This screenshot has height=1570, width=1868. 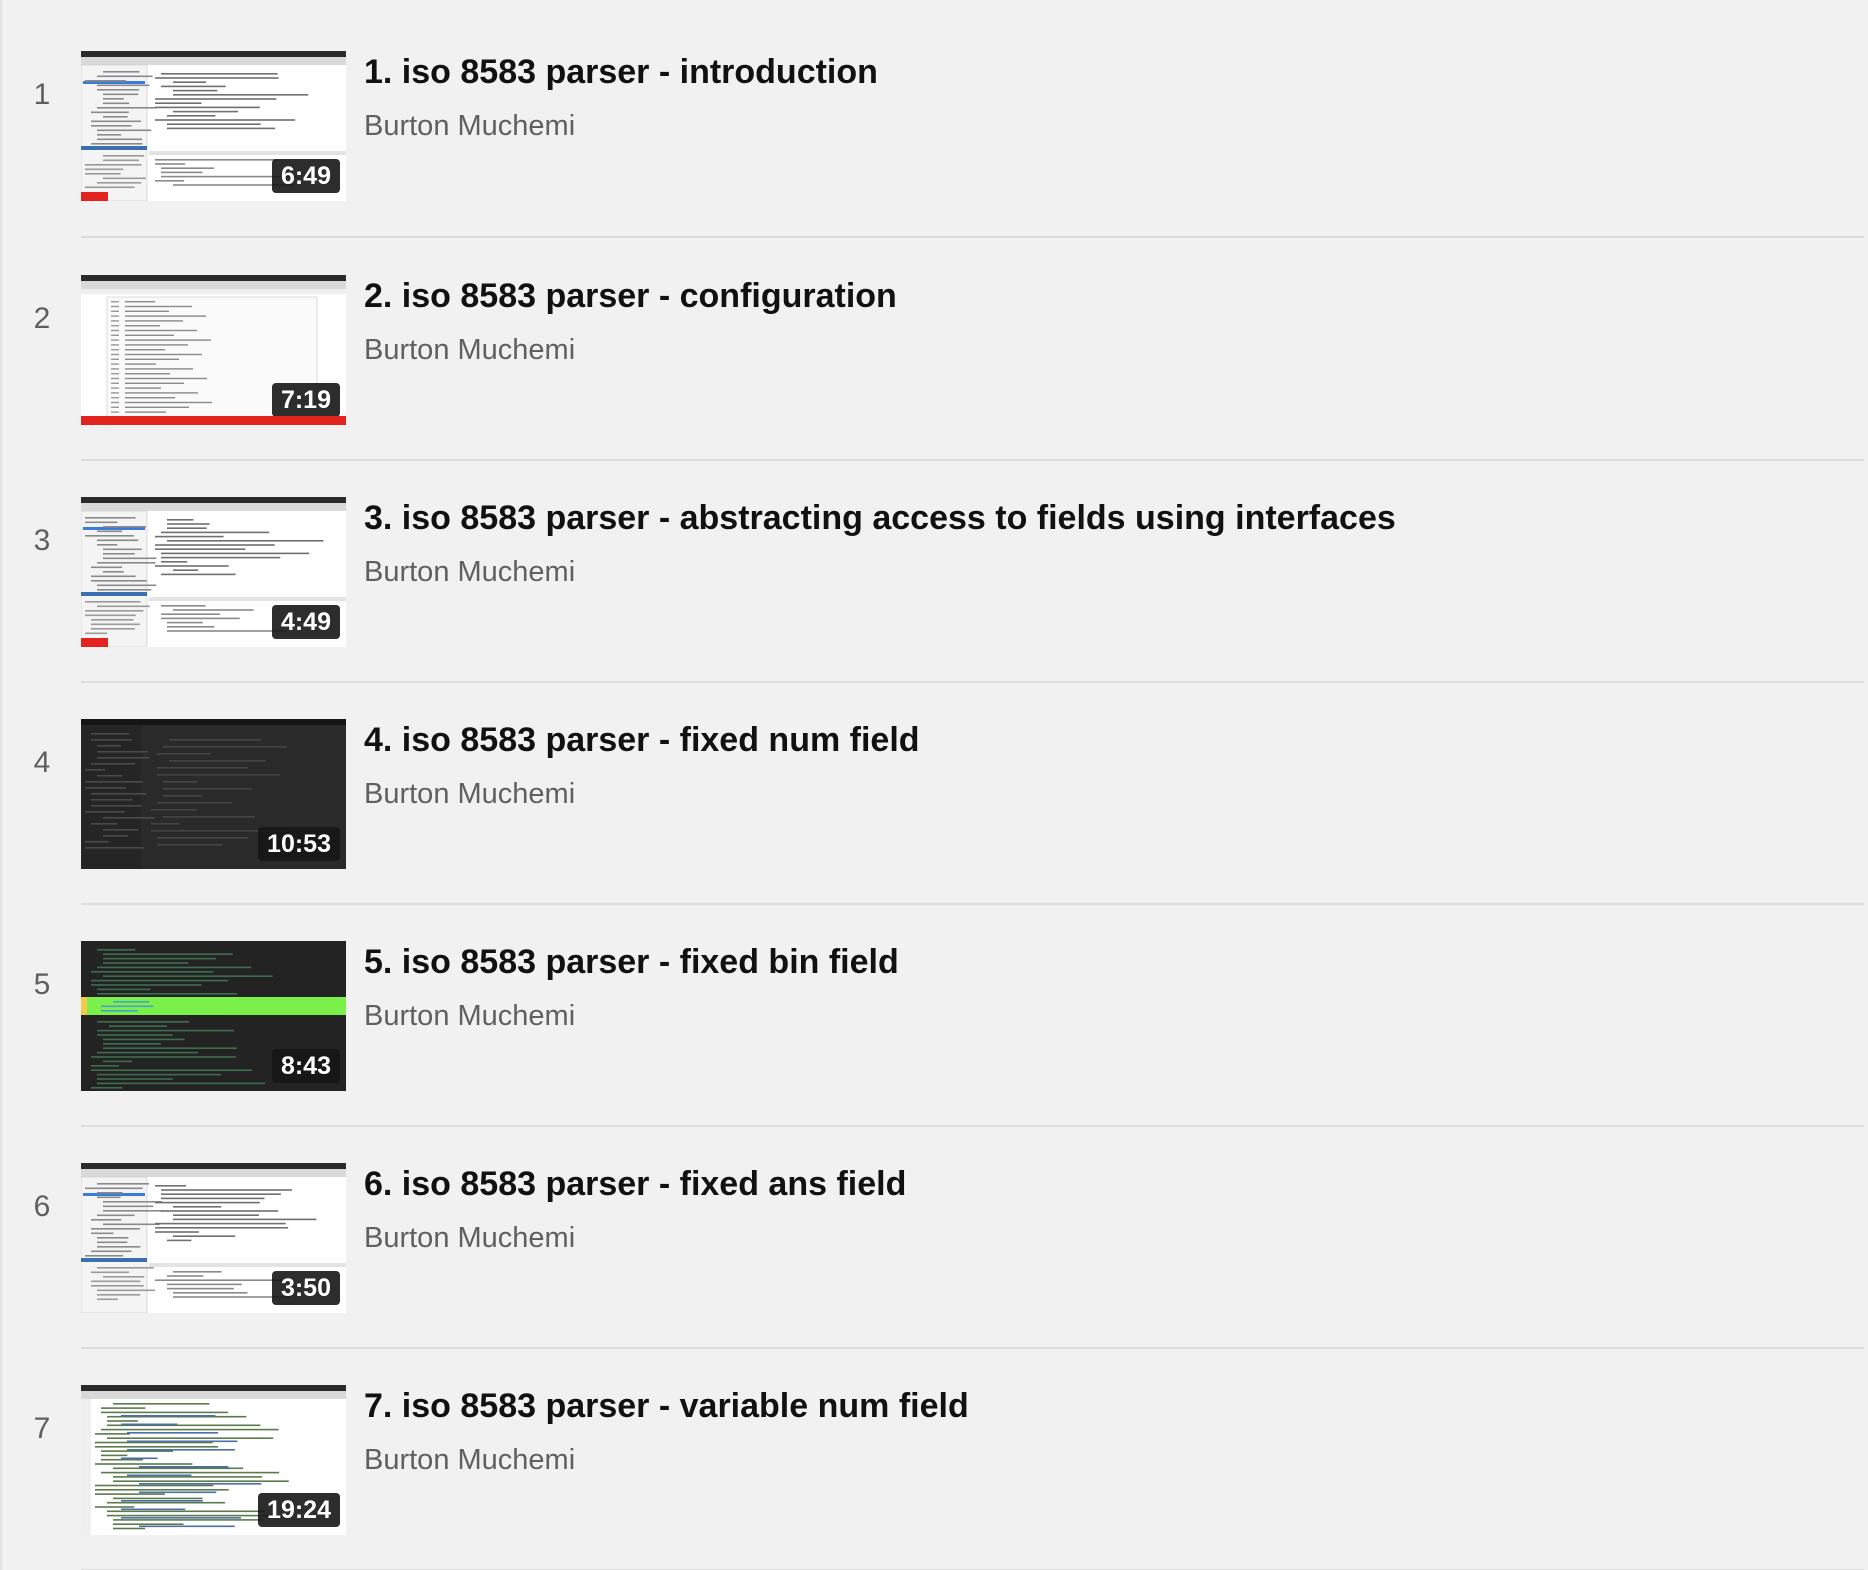 What do you see at coordinates (42, 1428) in the screenshot?
I see `item-index: 7` at bounding box center [42, 1428].